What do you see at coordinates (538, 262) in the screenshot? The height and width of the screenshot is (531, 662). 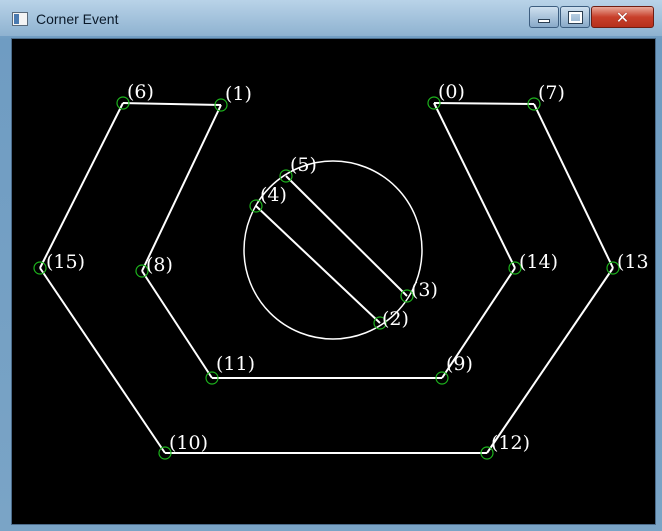 I see `corner-label-14: (14)` at bounding box center [538, 262].